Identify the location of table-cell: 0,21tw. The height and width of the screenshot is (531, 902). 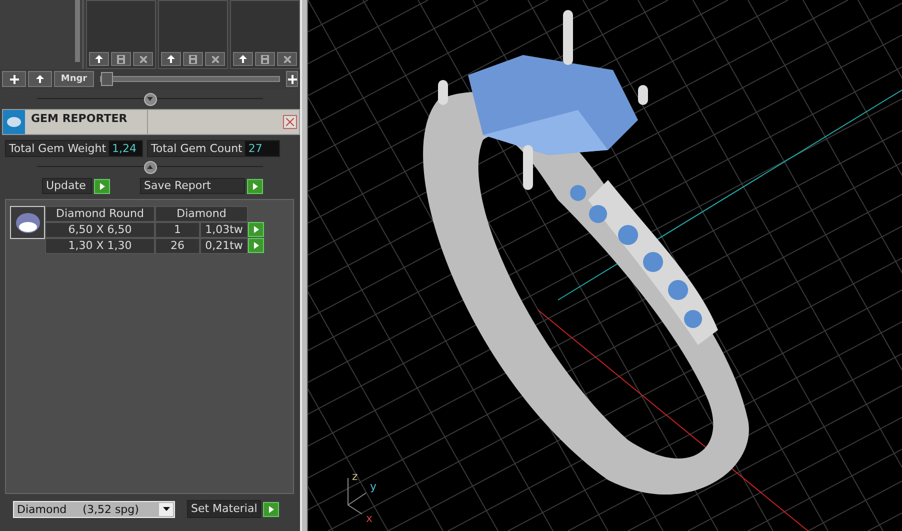
(224, 246).